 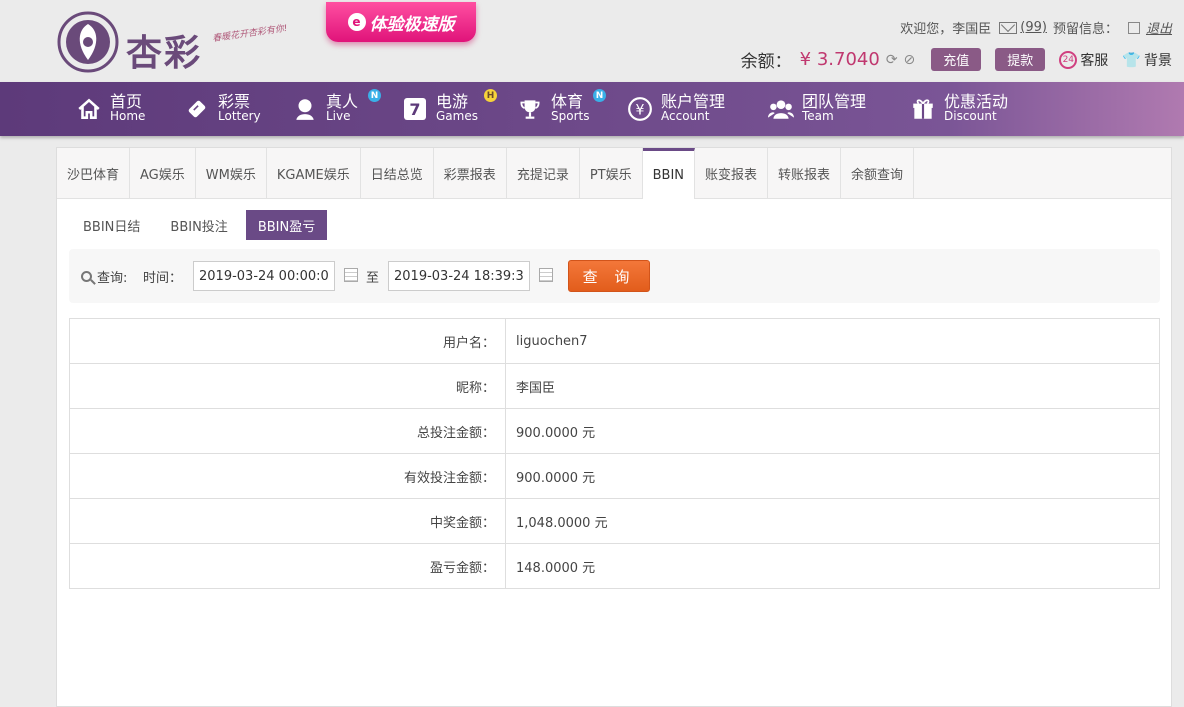 I want to click on time-label: 时间：, so click(x=163, y=278).